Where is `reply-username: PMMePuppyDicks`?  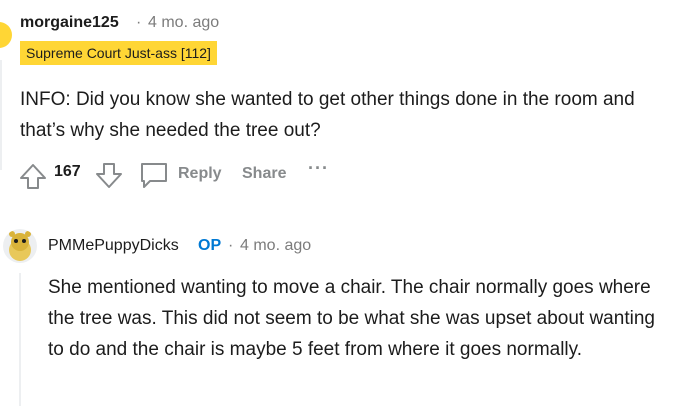 reply-username: PMMePuppyDicks is located at coordinates (113, 246).